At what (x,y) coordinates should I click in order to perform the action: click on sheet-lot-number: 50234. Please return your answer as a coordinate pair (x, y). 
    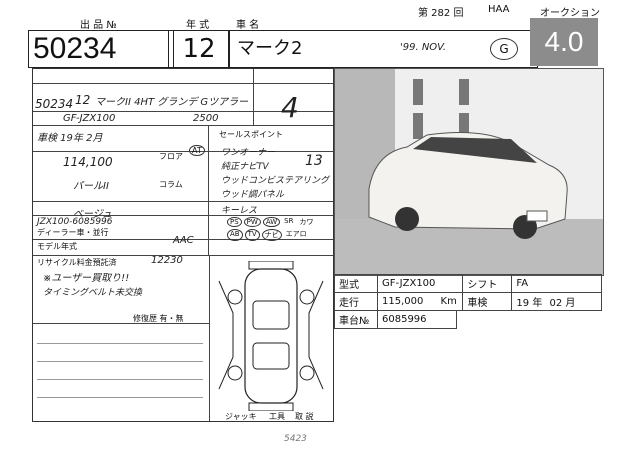
    Looking at the image, I should click on (54, 104).